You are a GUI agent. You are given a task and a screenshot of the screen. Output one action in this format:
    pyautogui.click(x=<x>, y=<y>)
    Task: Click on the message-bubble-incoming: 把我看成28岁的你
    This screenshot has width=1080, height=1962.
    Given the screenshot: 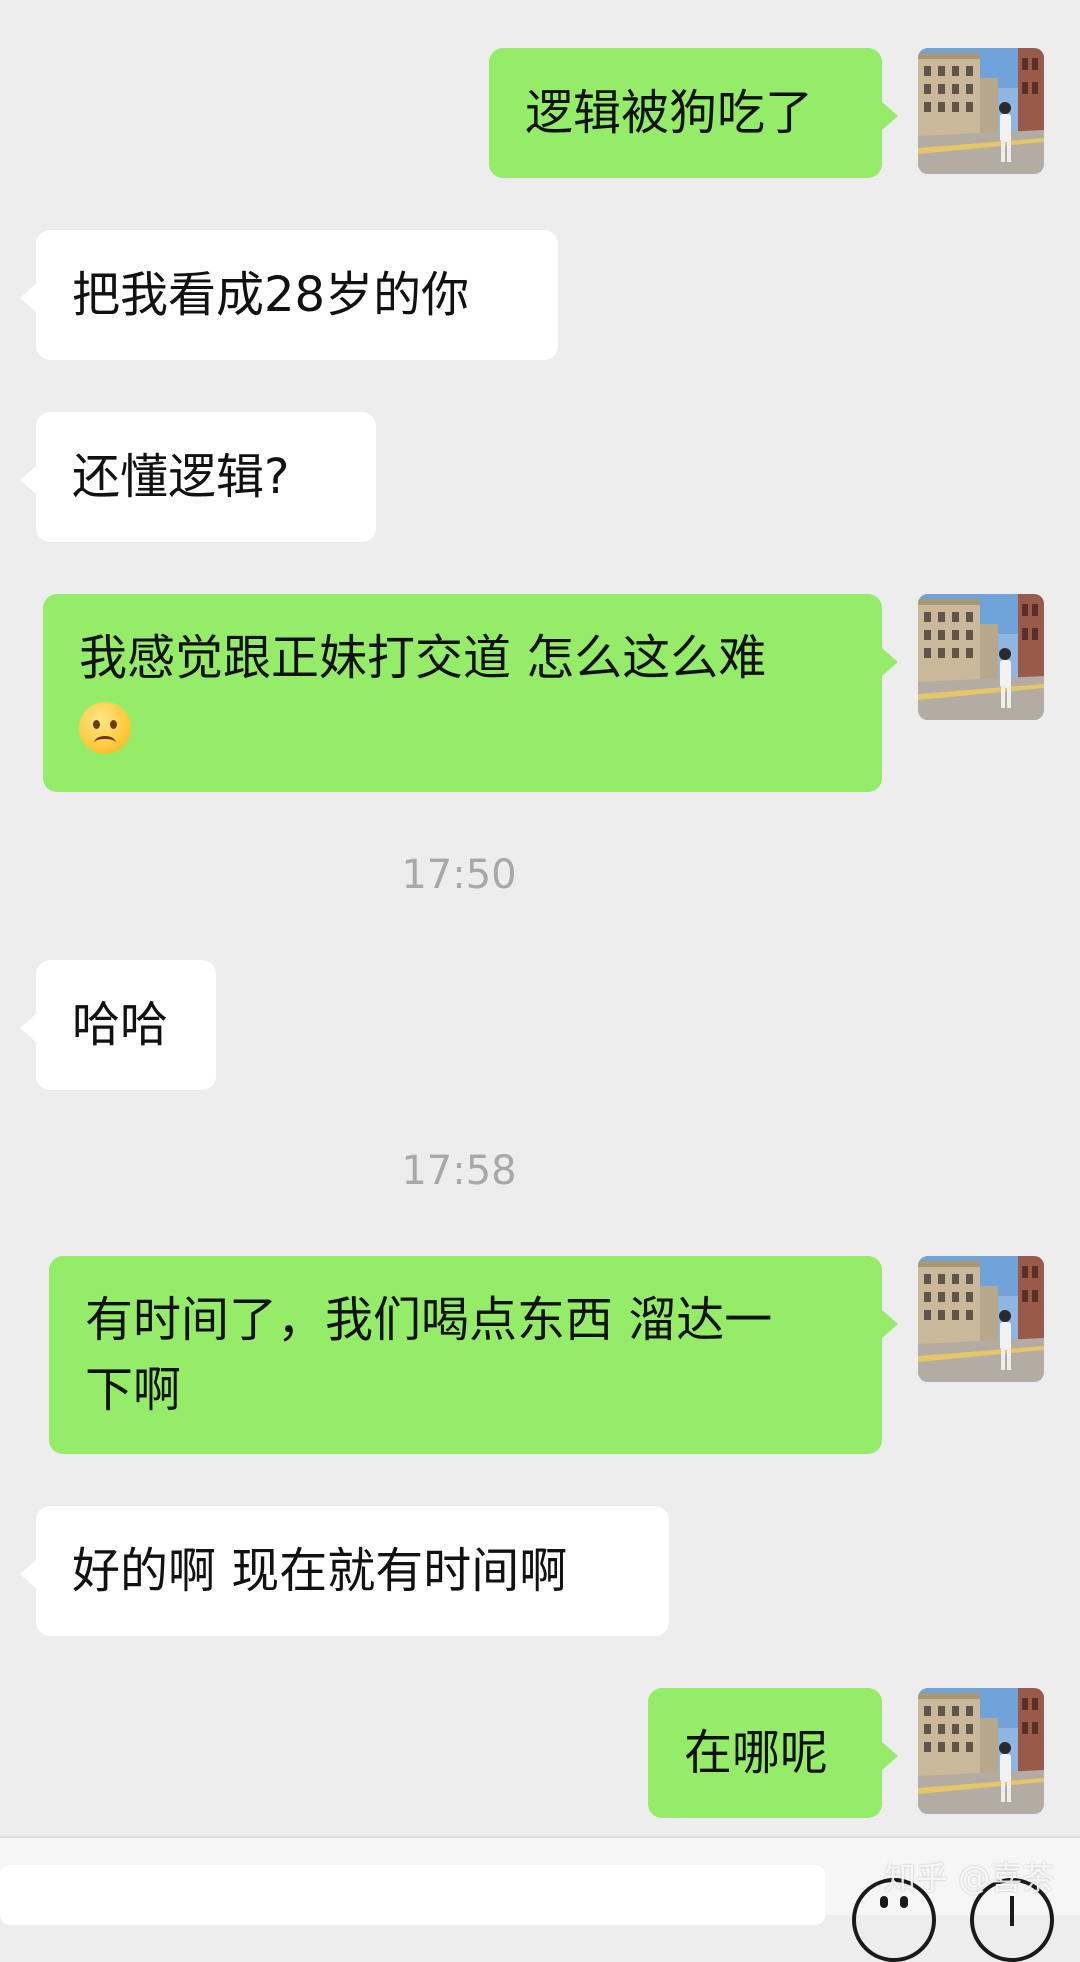 What is the action you would take?
    pyautogui.click(x=289, y=295)
    